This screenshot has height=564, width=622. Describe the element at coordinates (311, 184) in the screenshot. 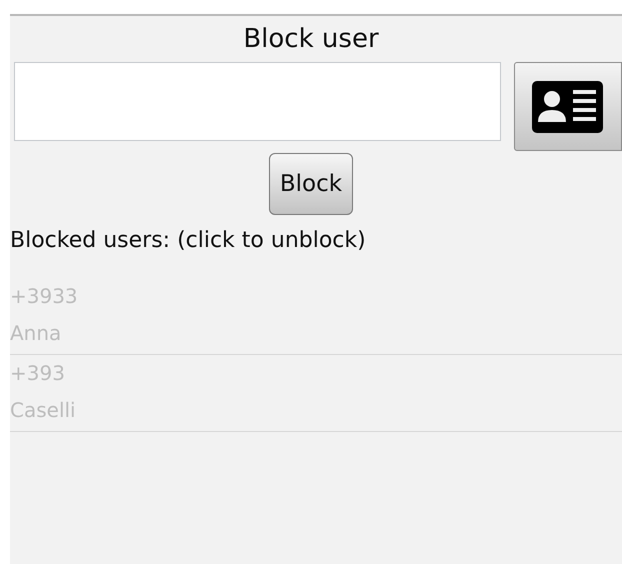

I see `block-button: Block` at that location.